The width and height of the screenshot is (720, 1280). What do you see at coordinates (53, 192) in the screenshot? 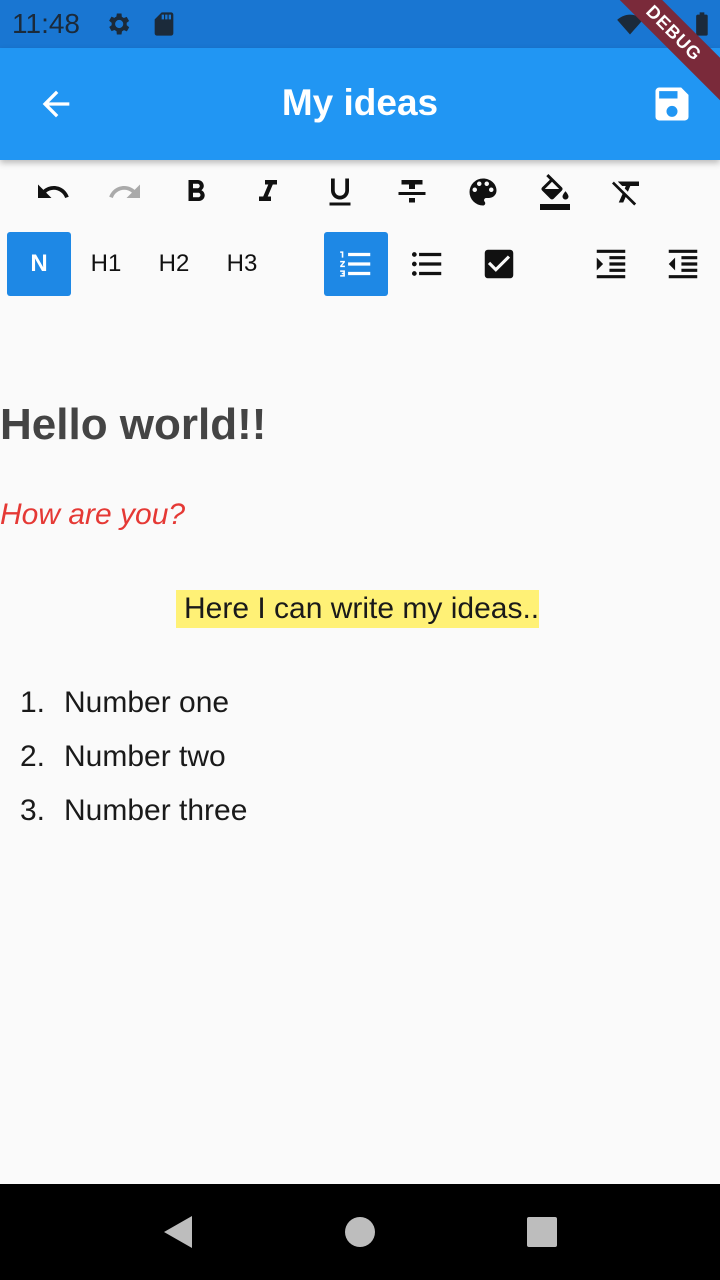
I see `undo-icon` at bounding box center [53, 192].